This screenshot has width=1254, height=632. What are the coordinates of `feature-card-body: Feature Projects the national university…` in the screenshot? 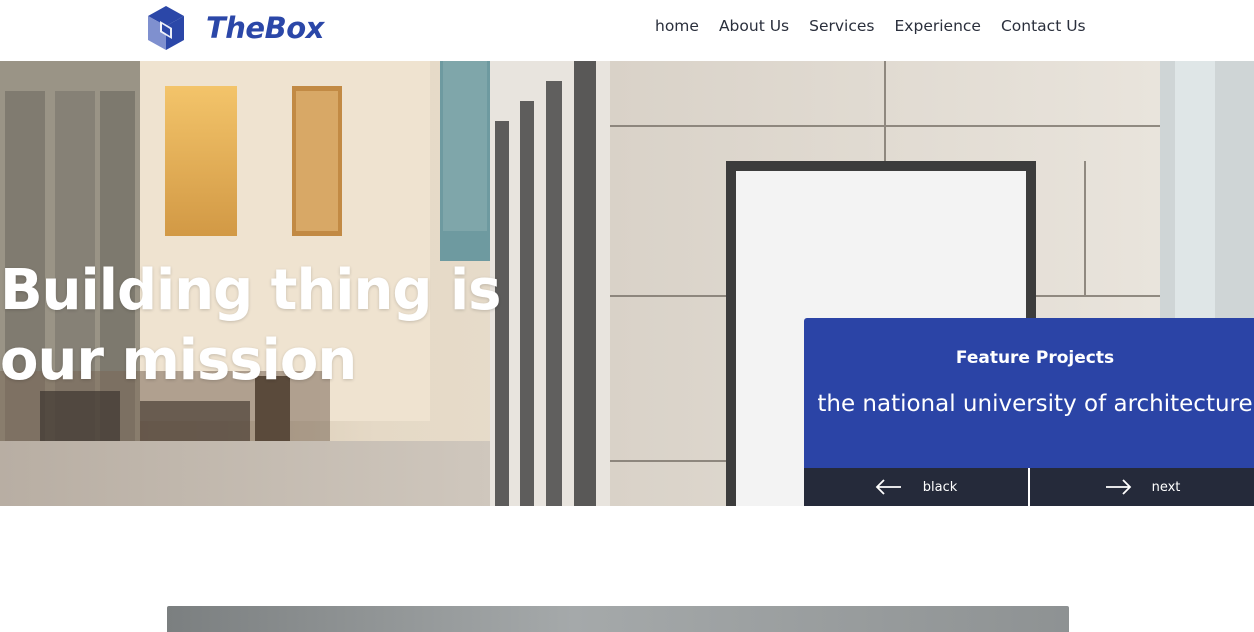 It's located at (1029, 393).